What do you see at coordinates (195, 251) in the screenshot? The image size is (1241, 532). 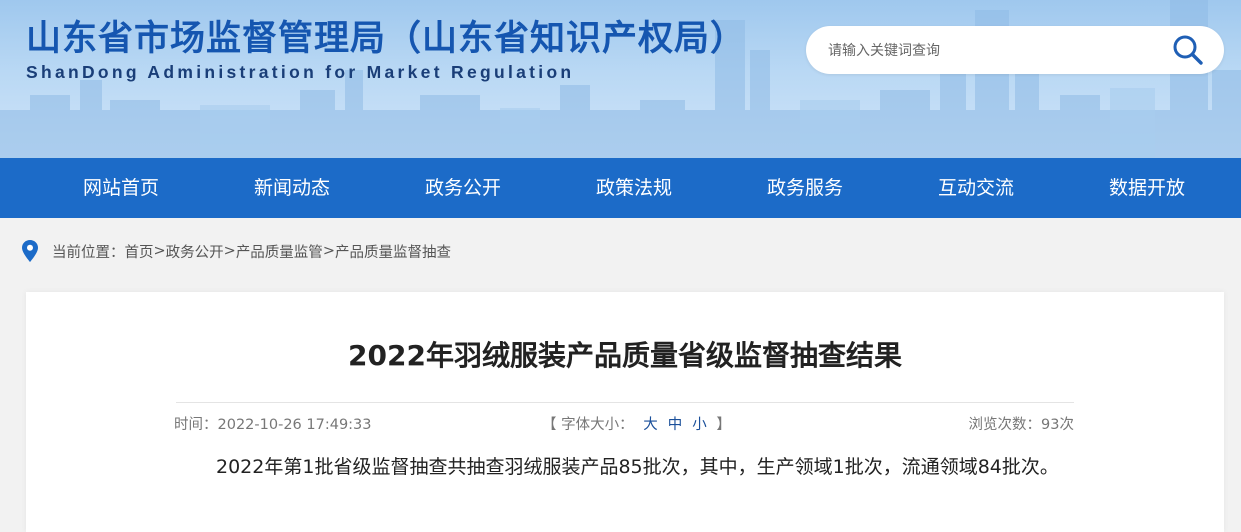 I see `breadcrumb-public: 政务公开` at bounding box center [195, 251].